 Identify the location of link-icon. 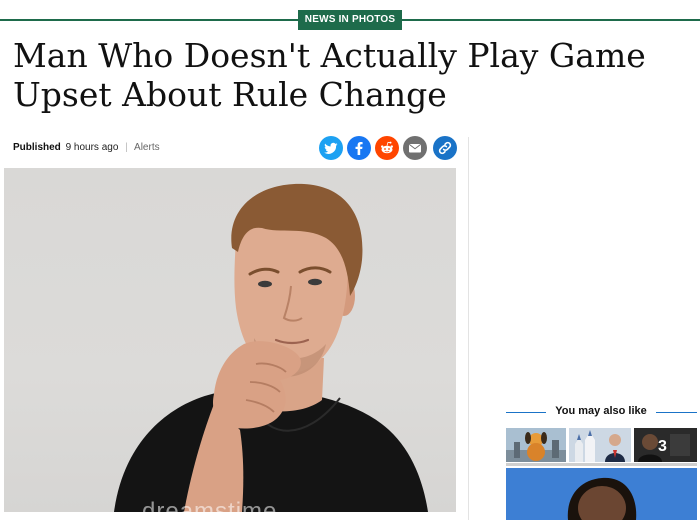
(445, 148).